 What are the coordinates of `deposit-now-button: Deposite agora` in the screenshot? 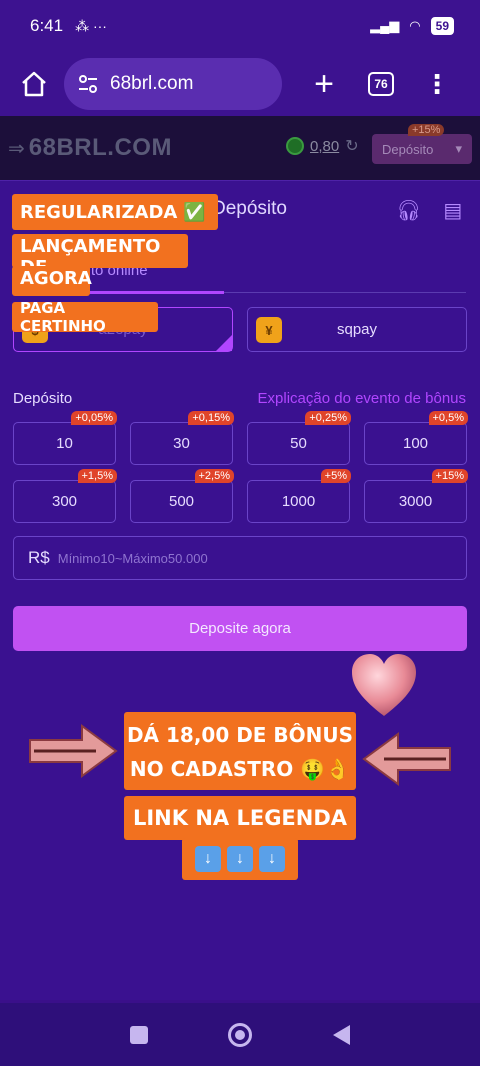 It's located at (240, 628).